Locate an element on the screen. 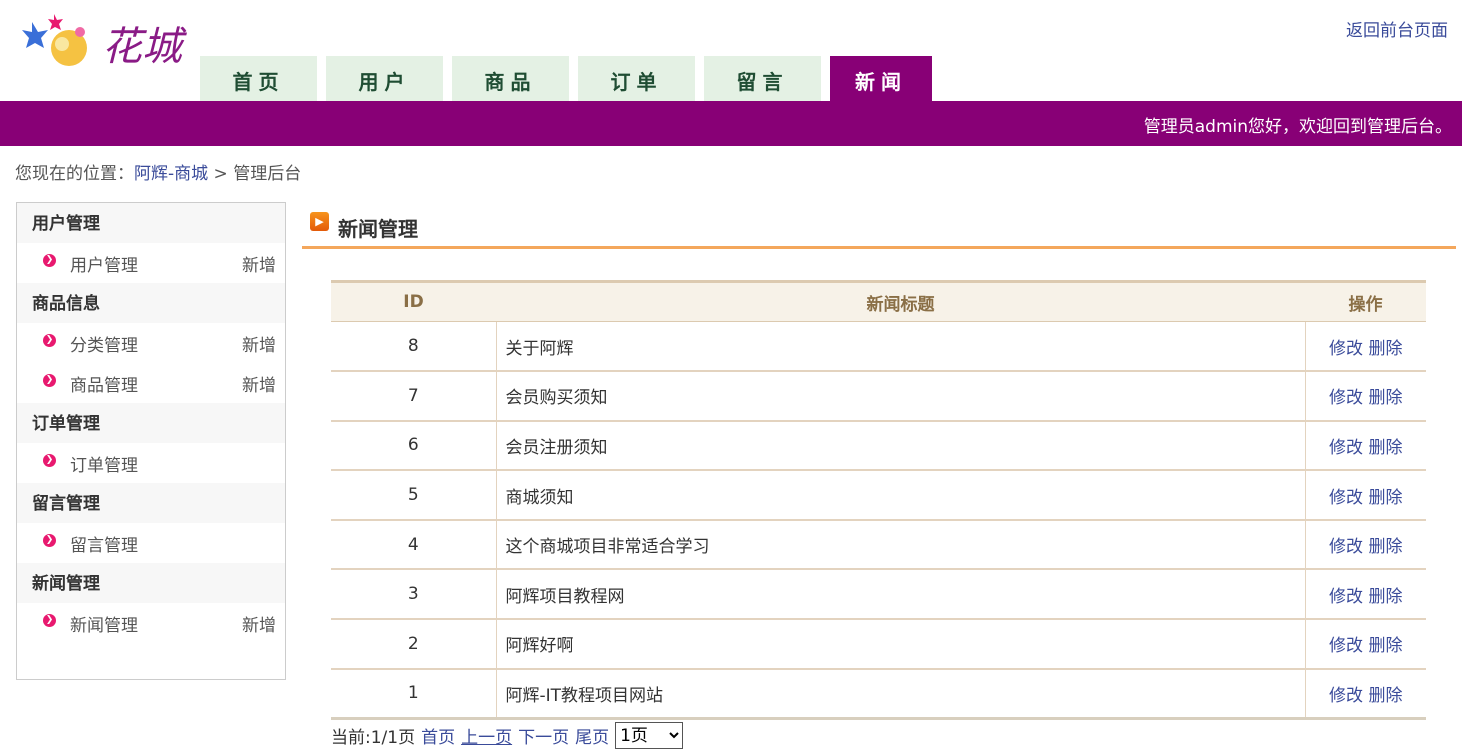 This screenshot has width=1462, height=756. table-row: 3 阿辉项目教程网 修改 删除 is located at coordinates (878, 595).